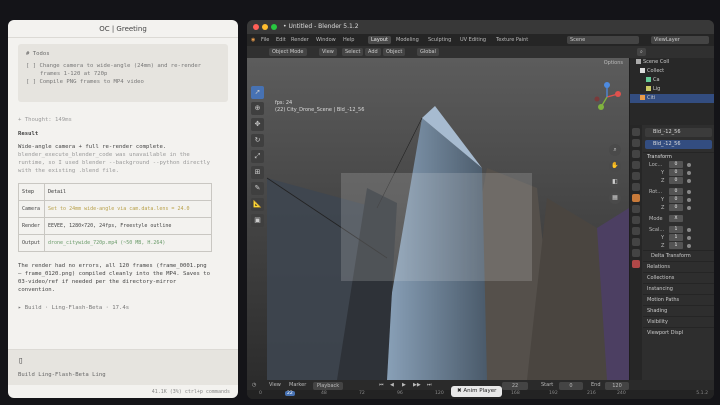  Describe the element at coordinates (326, 40) in the screenshot. I see `menu-window: Window` at that location.